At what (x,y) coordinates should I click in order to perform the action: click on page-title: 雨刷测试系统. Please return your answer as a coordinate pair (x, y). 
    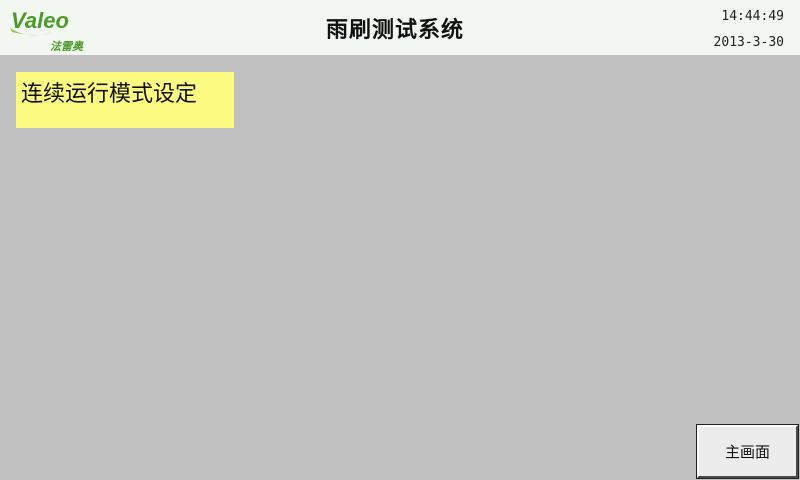
    Looking at the image, I should click on (394, 30).